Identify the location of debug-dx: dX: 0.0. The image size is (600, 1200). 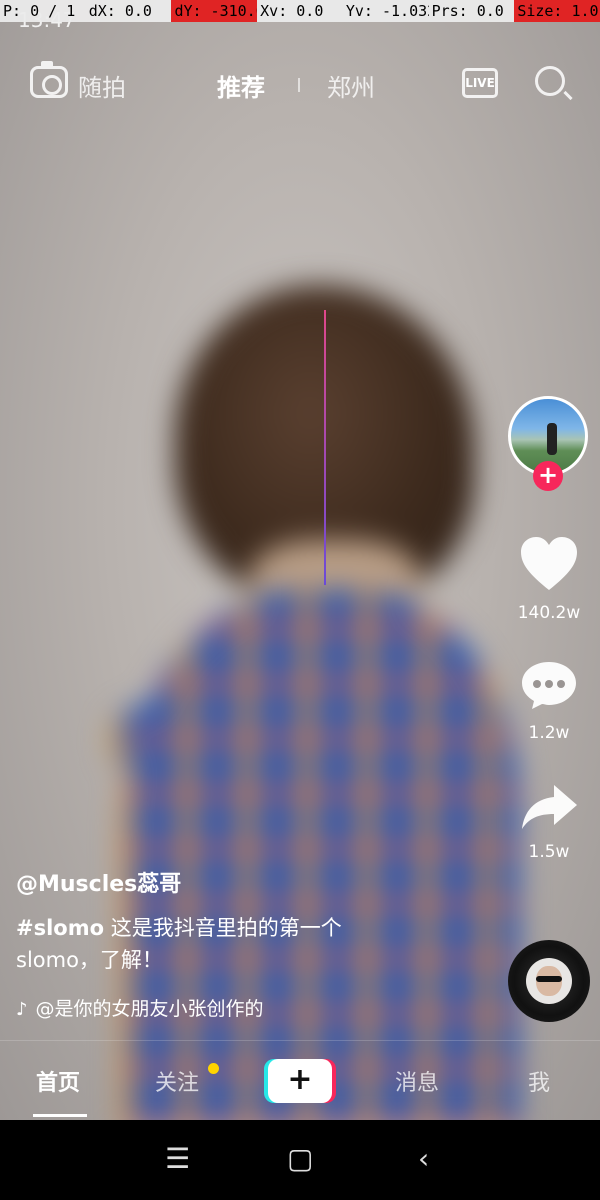
(120, 11).